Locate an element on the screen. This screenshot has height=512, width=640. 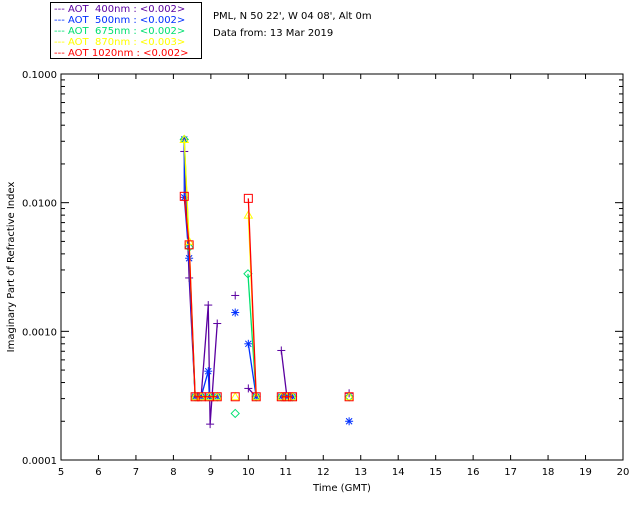
x-tick-label: 20 is located at coordinates (623, 472).